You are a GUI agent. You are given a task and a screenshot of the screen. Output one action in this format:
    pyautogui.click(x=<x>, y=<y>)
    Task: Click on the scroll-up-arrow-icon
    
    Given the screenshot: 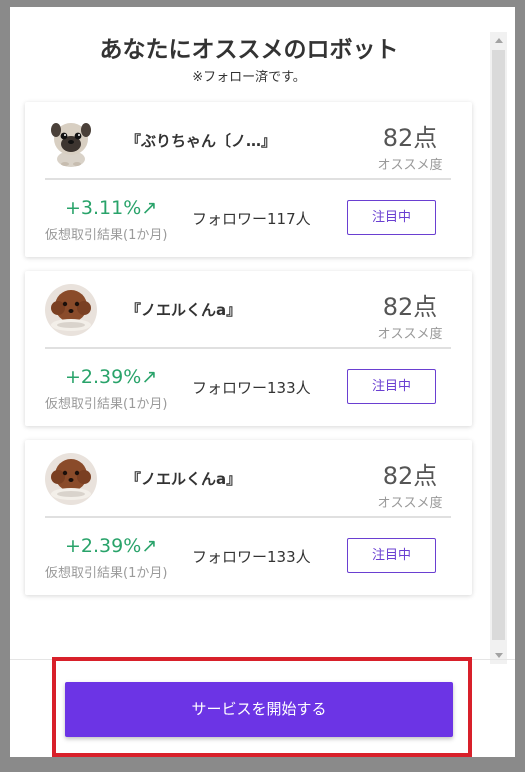 What is the action you would take?
    pyautogui.click(x=499, y=40)
    